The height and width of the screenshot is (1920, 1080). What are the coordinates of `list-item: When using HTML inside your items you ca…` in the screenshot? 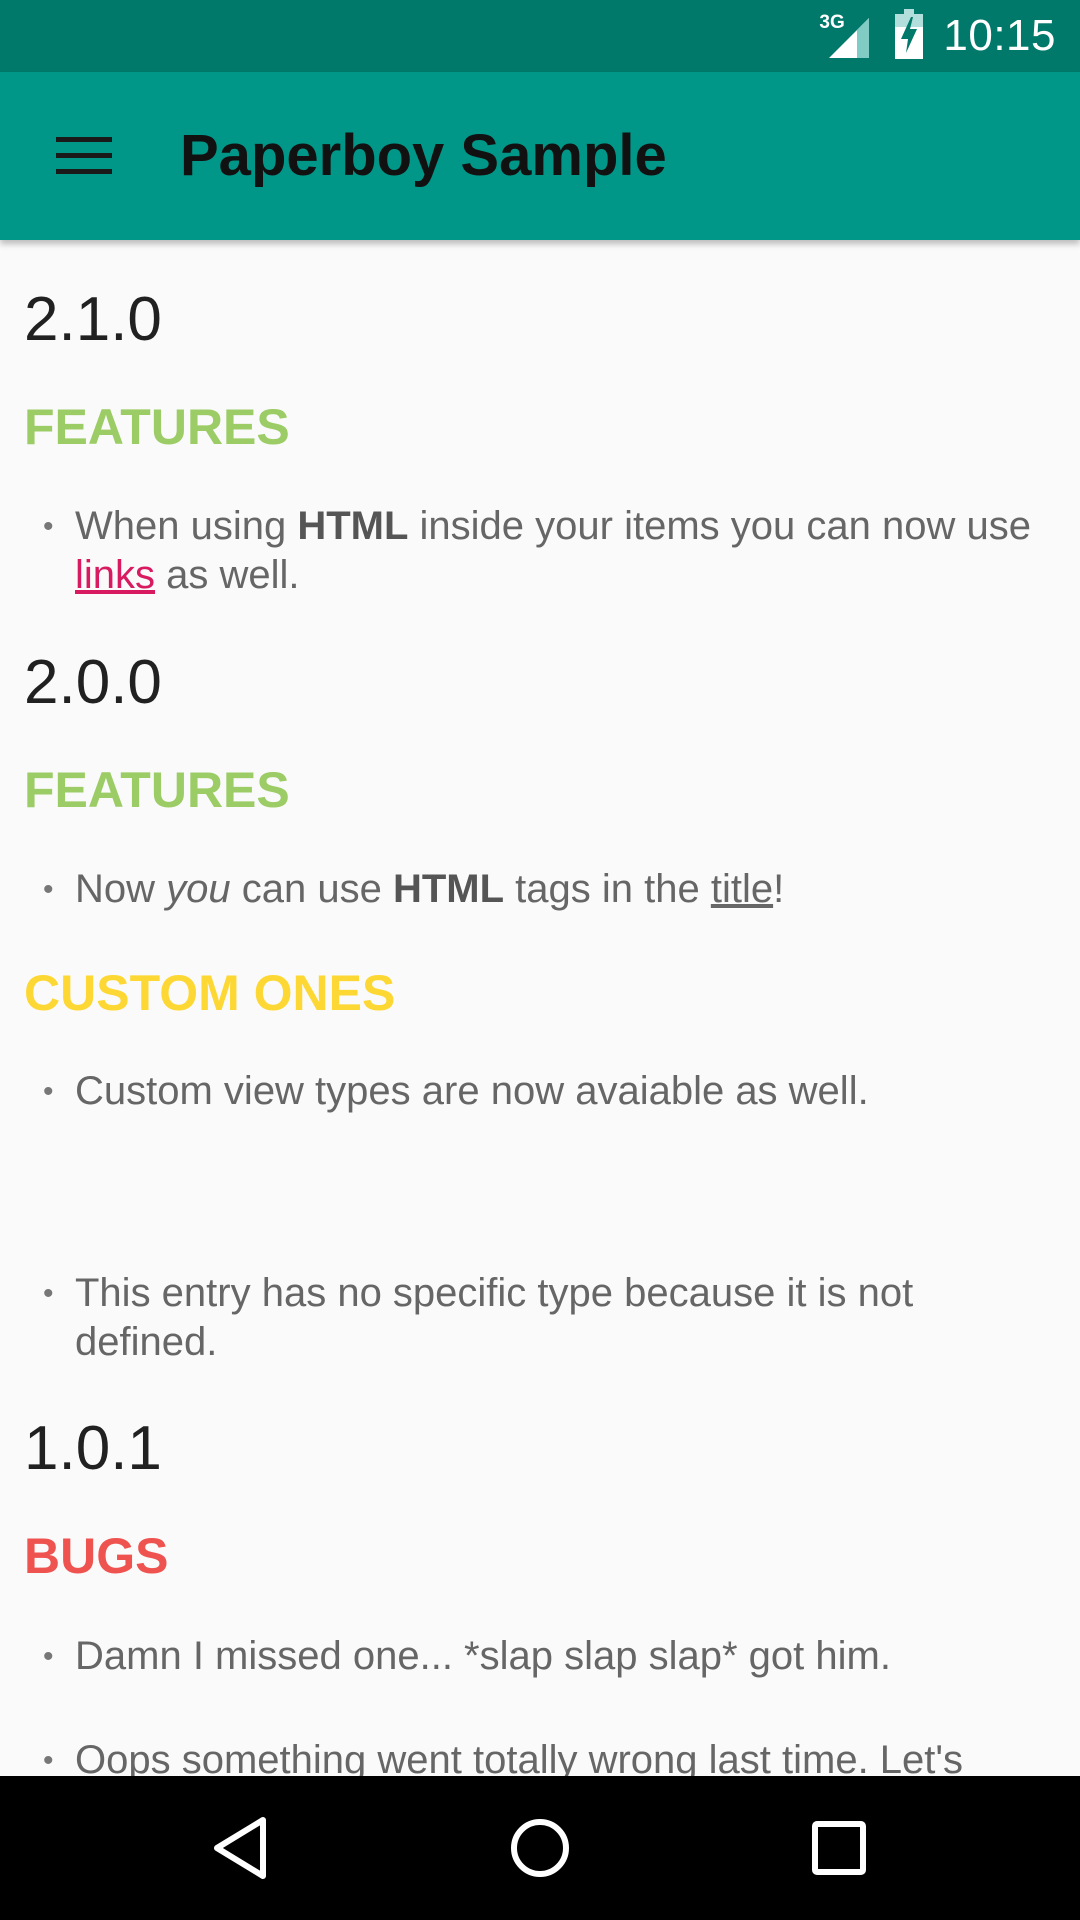 It's located at (539, 551).